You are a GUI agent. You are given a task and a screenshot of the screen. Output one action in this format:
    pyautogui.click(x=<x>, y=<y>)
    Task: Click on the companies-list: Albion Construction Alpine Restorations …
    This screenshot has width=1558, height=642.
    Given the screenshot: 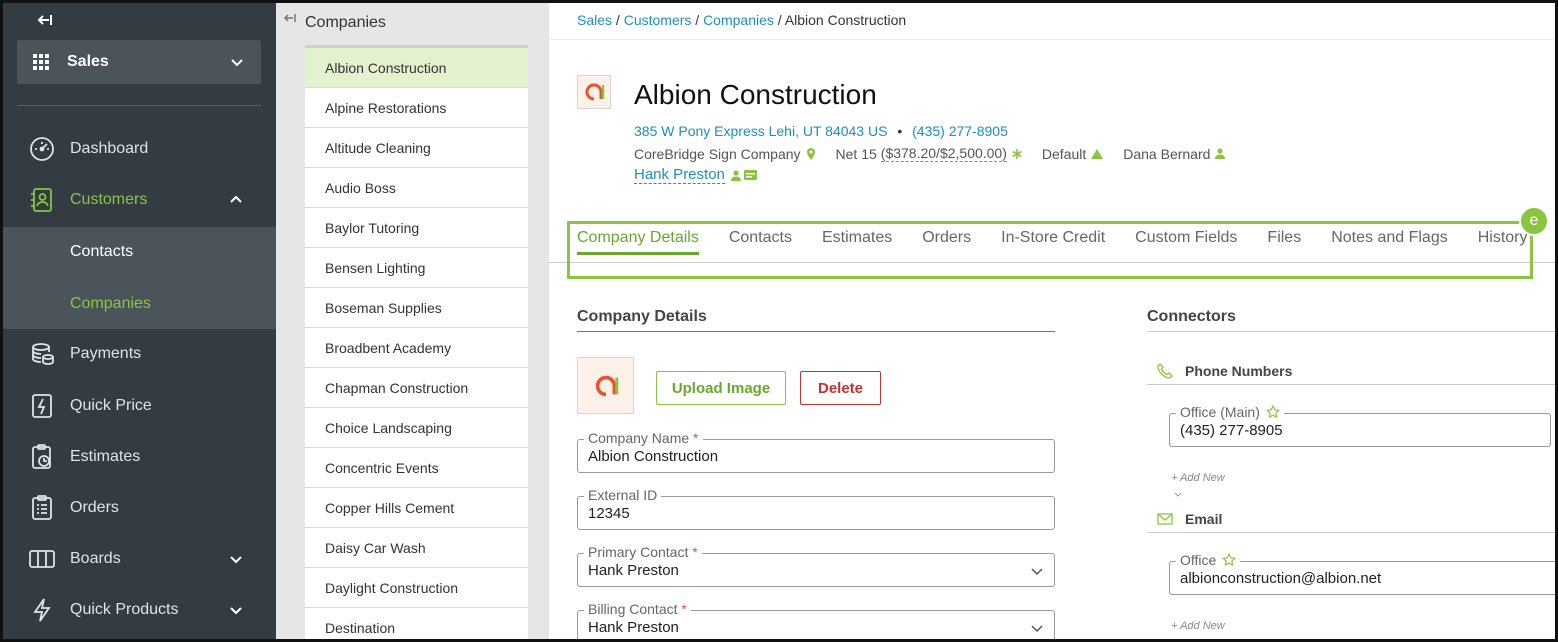 What is the action you would take?
    pyautogui.click(x=416, y=342)
    